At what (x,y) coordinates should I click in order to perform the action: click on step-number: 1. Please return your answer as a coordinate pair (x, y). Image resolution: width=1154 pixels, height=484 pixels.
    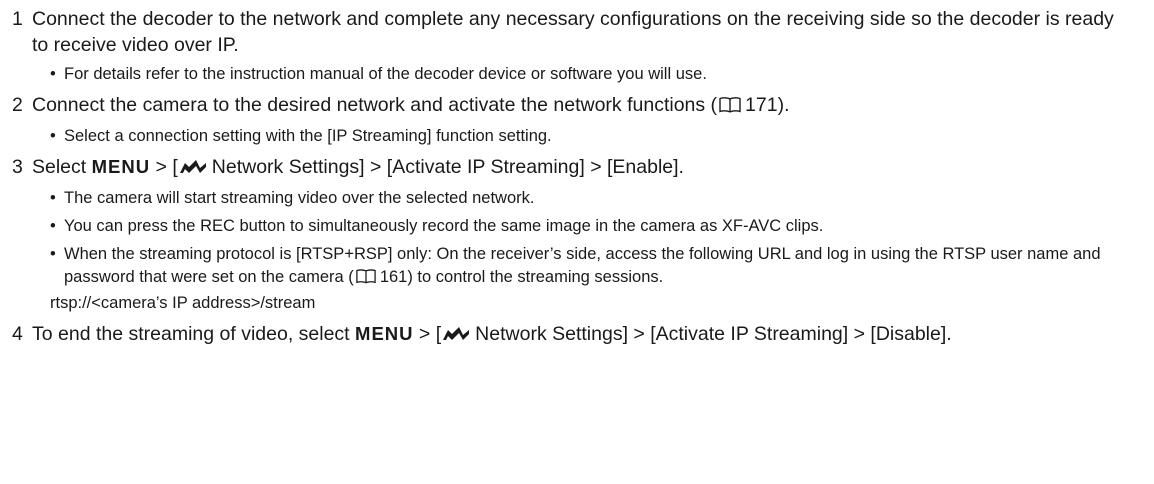
    Looking at the image, I should click on (17, 19).